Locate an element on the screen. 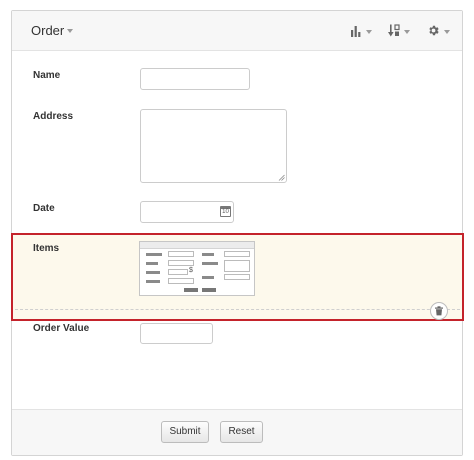  form-title: Order is located at coordinates (48, 30).